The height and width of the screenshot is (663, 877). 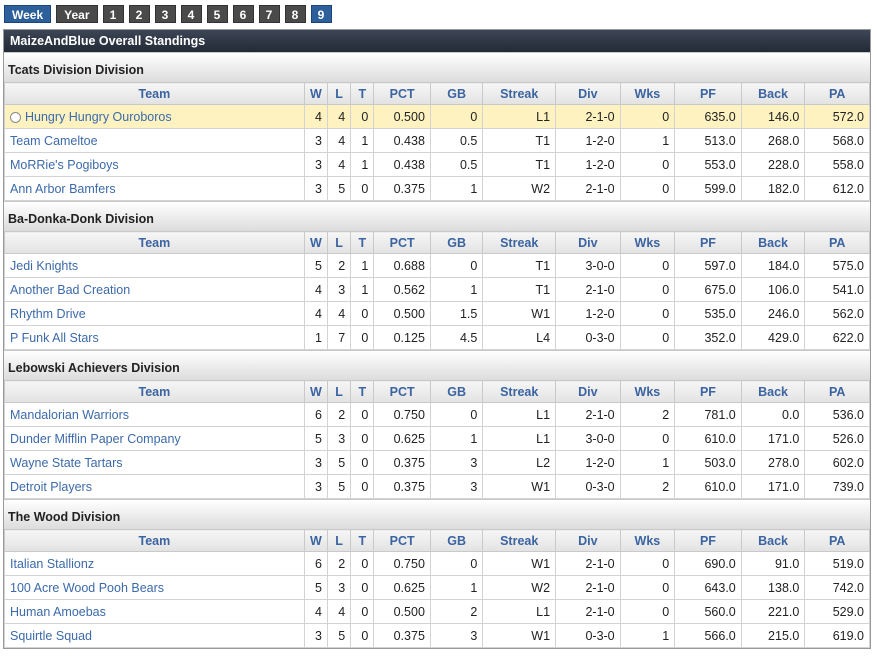 I want to click on cell-w: 3, so click(x=315, y=188).